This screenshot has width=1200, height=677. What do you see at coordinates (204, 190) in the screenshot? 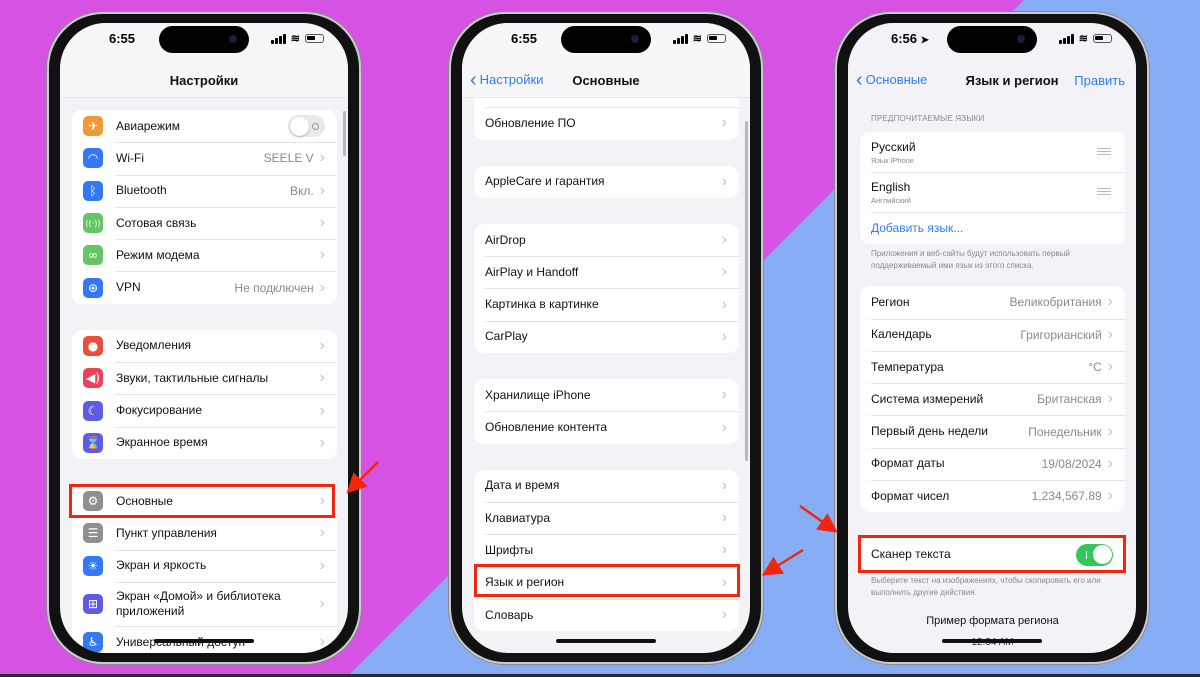
I see `list-item: ᛒ Bluetooth Вкл. ›` at bounding box center [204, 190].